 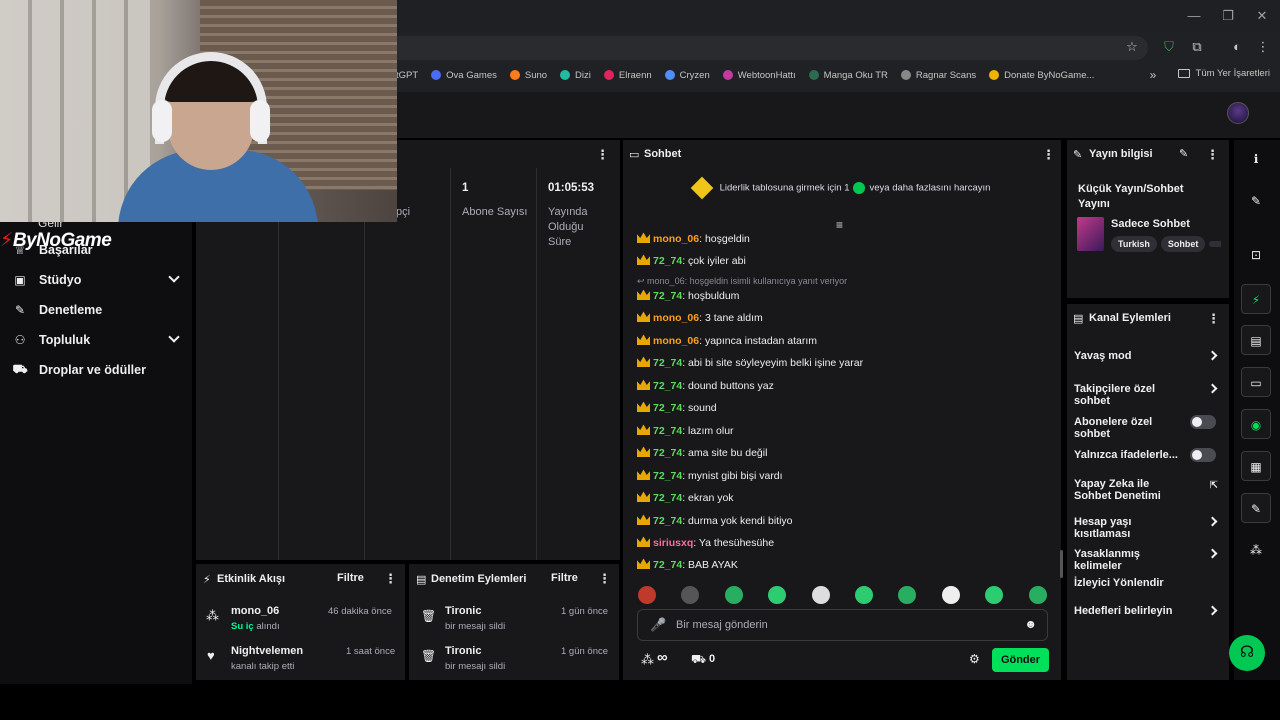 I want to click on pinned-collapse-icon: ≡, so click(x=839, y=225).